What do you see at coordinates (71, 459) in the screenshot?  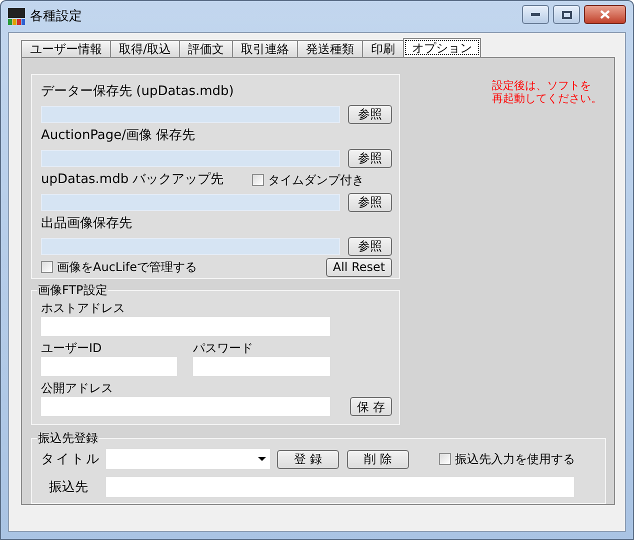 I see `field-label: タイトル` at bounding box center [71, 459].